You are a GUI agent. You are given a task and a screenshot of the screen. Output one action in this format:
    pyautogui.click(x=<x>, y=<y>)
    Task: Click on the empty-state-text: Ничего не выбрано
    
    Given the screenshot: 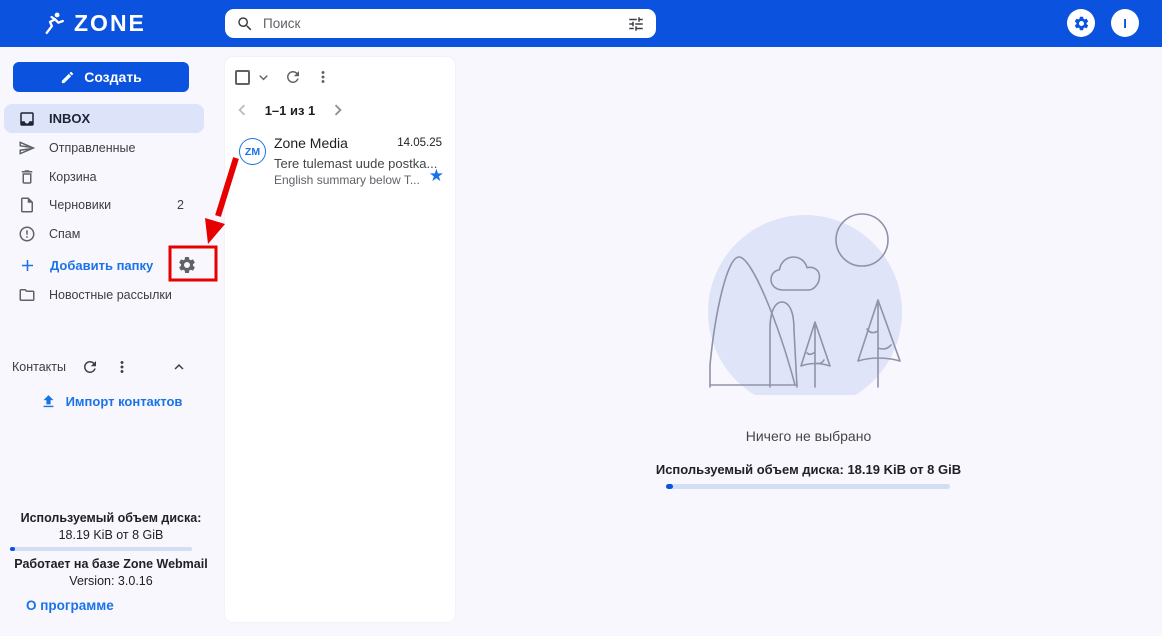 What is the action you would take?
    pyautogui.click(x=808, y=436)
    